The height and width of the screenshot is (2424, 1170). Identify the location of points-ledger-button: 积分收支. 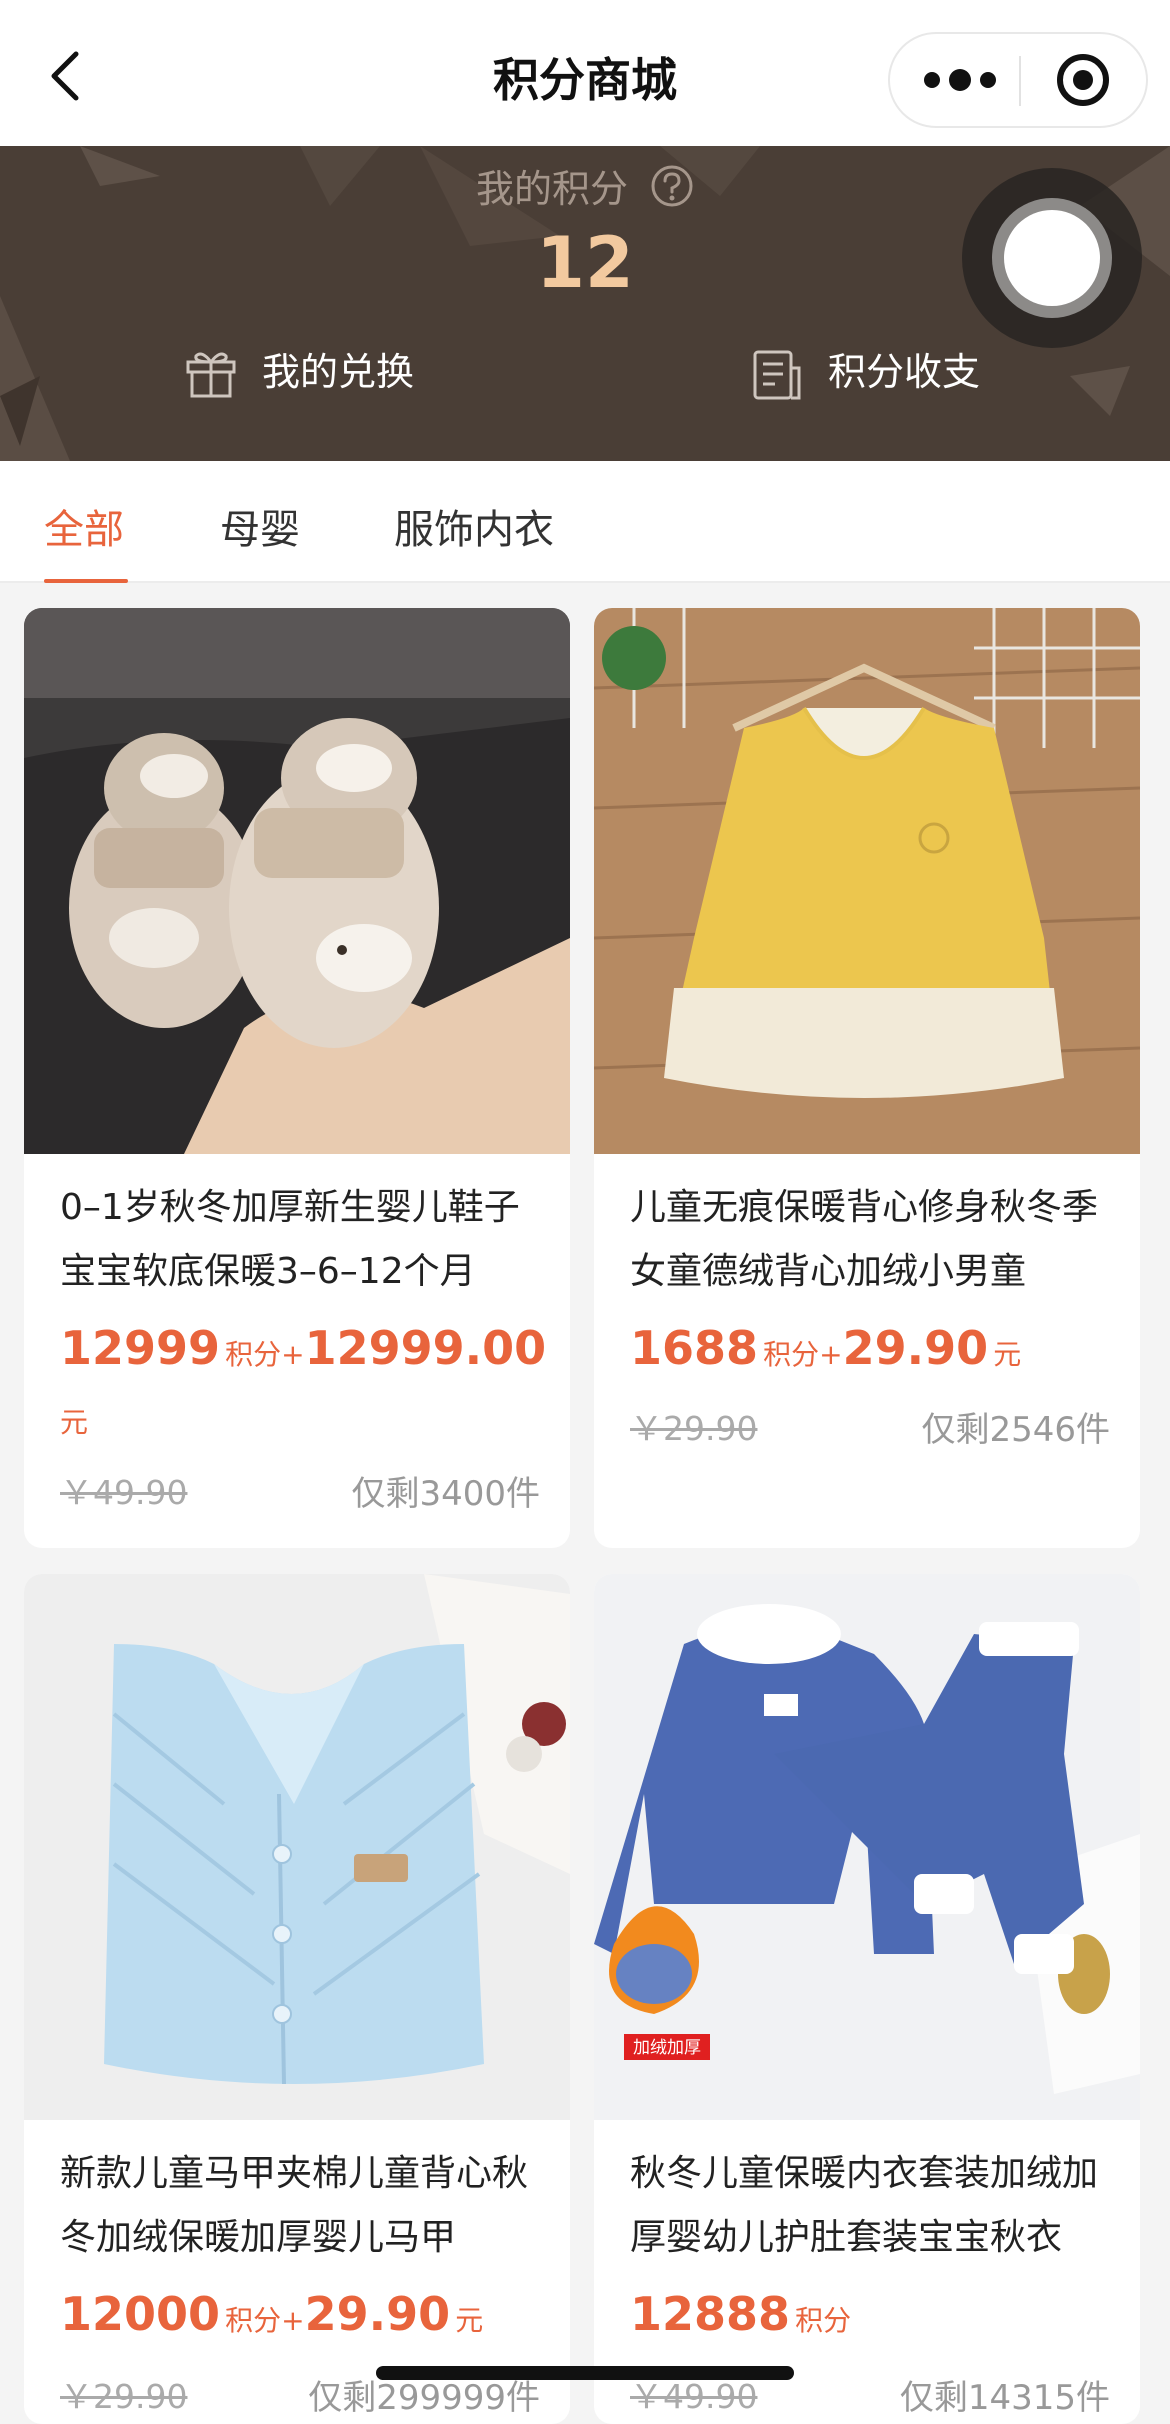
(880, 372).